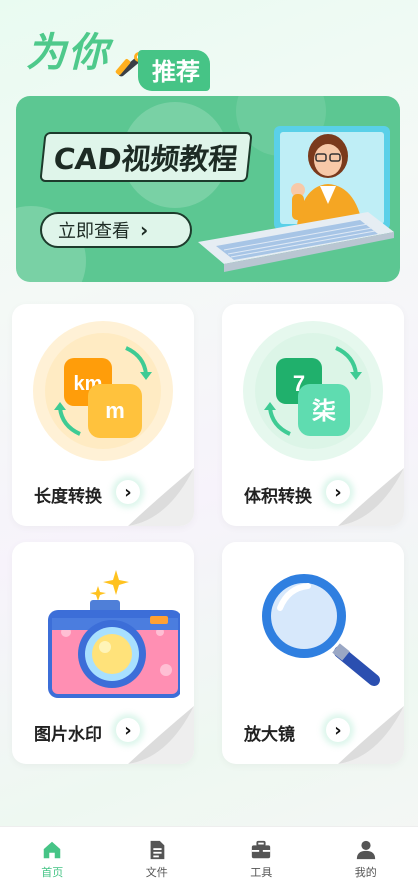  I want to click on magnifier-icon, so click(321, 630).